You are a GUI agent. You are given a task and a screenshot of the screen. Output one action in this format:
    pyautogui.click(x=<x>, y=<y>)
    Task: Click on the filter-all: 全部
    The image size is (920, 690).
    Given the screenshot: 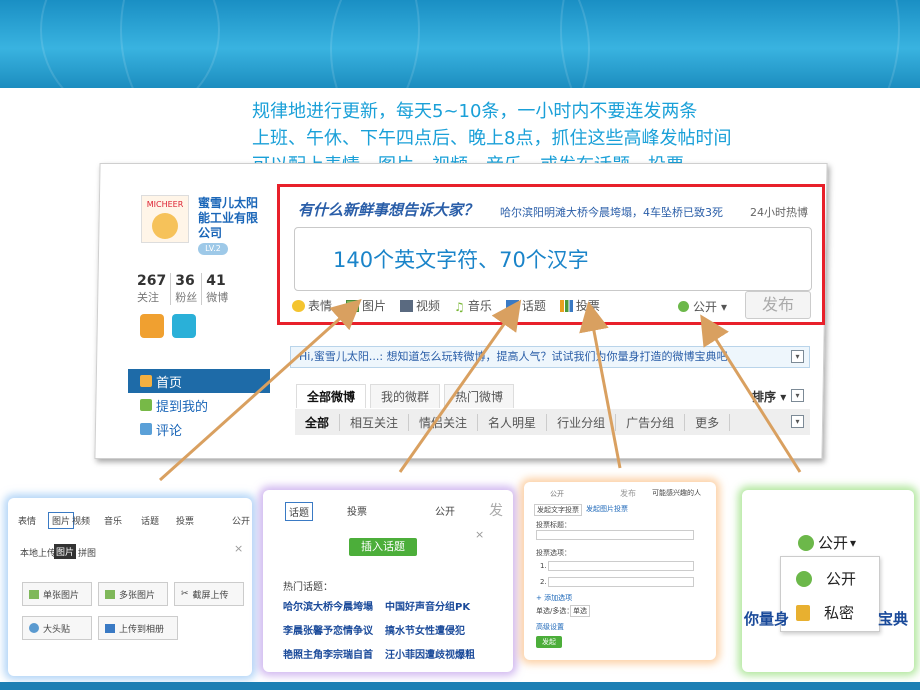 What is the action you would take?
    pyautogui.click(x=318, y=422)
    